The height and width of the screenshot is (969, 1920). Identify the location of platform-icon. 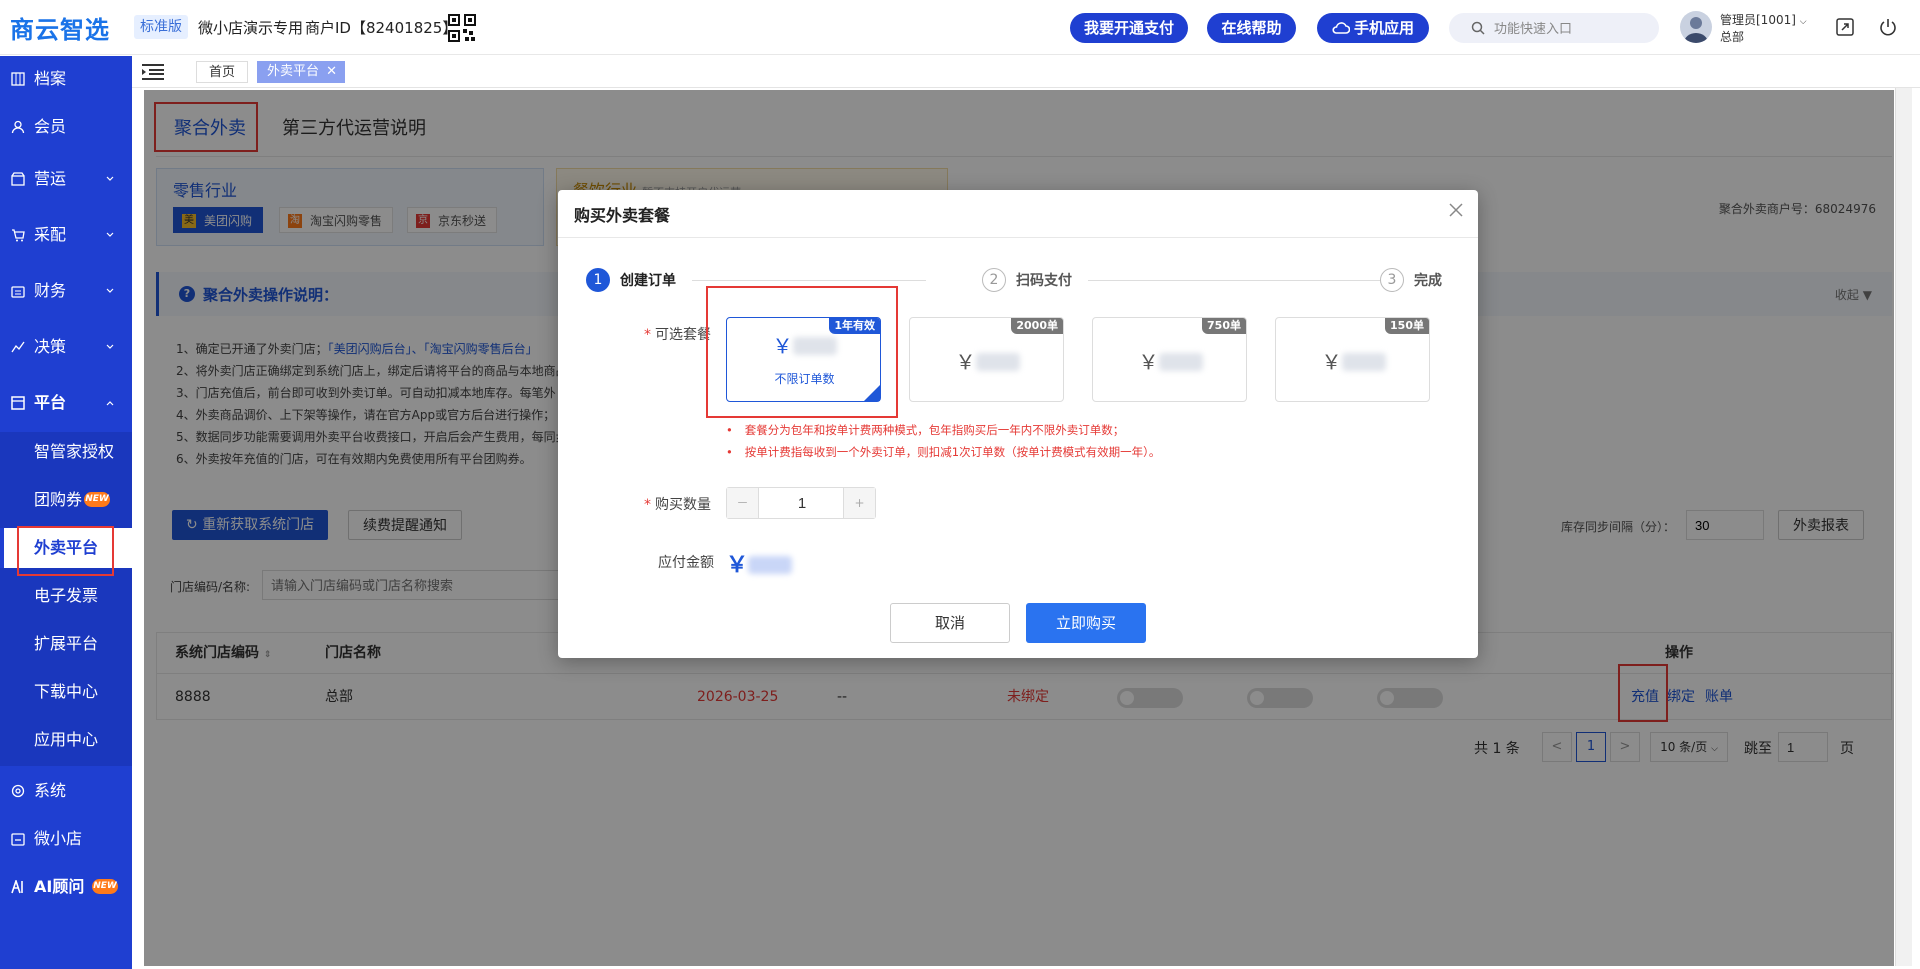
(18, 403).